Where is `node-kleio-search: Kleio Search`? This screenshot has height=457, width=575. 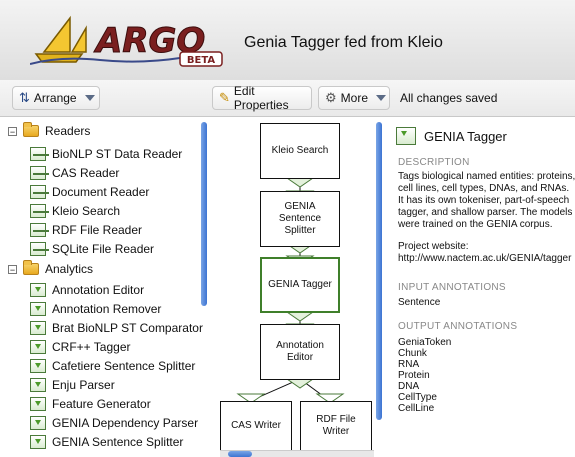
node-kleio-search: Kleio Search is located at coordinates (300, 151).